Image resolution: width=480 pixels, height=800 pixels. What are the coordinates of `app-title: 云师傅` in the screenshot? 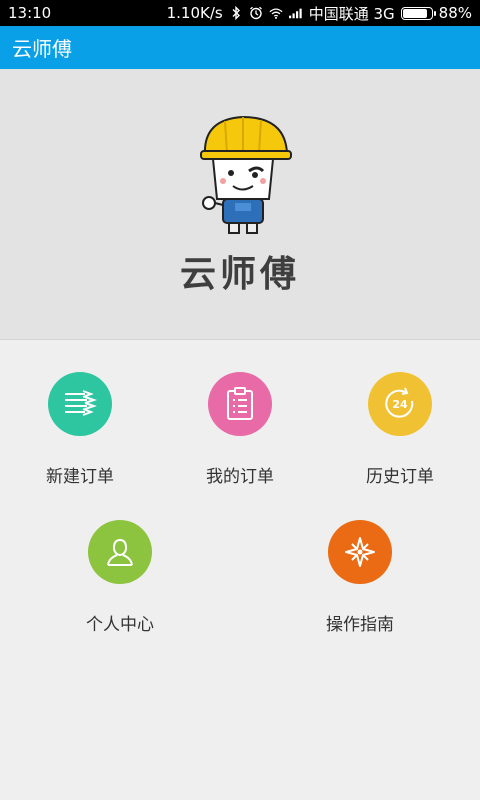 It's located at (42, 49).